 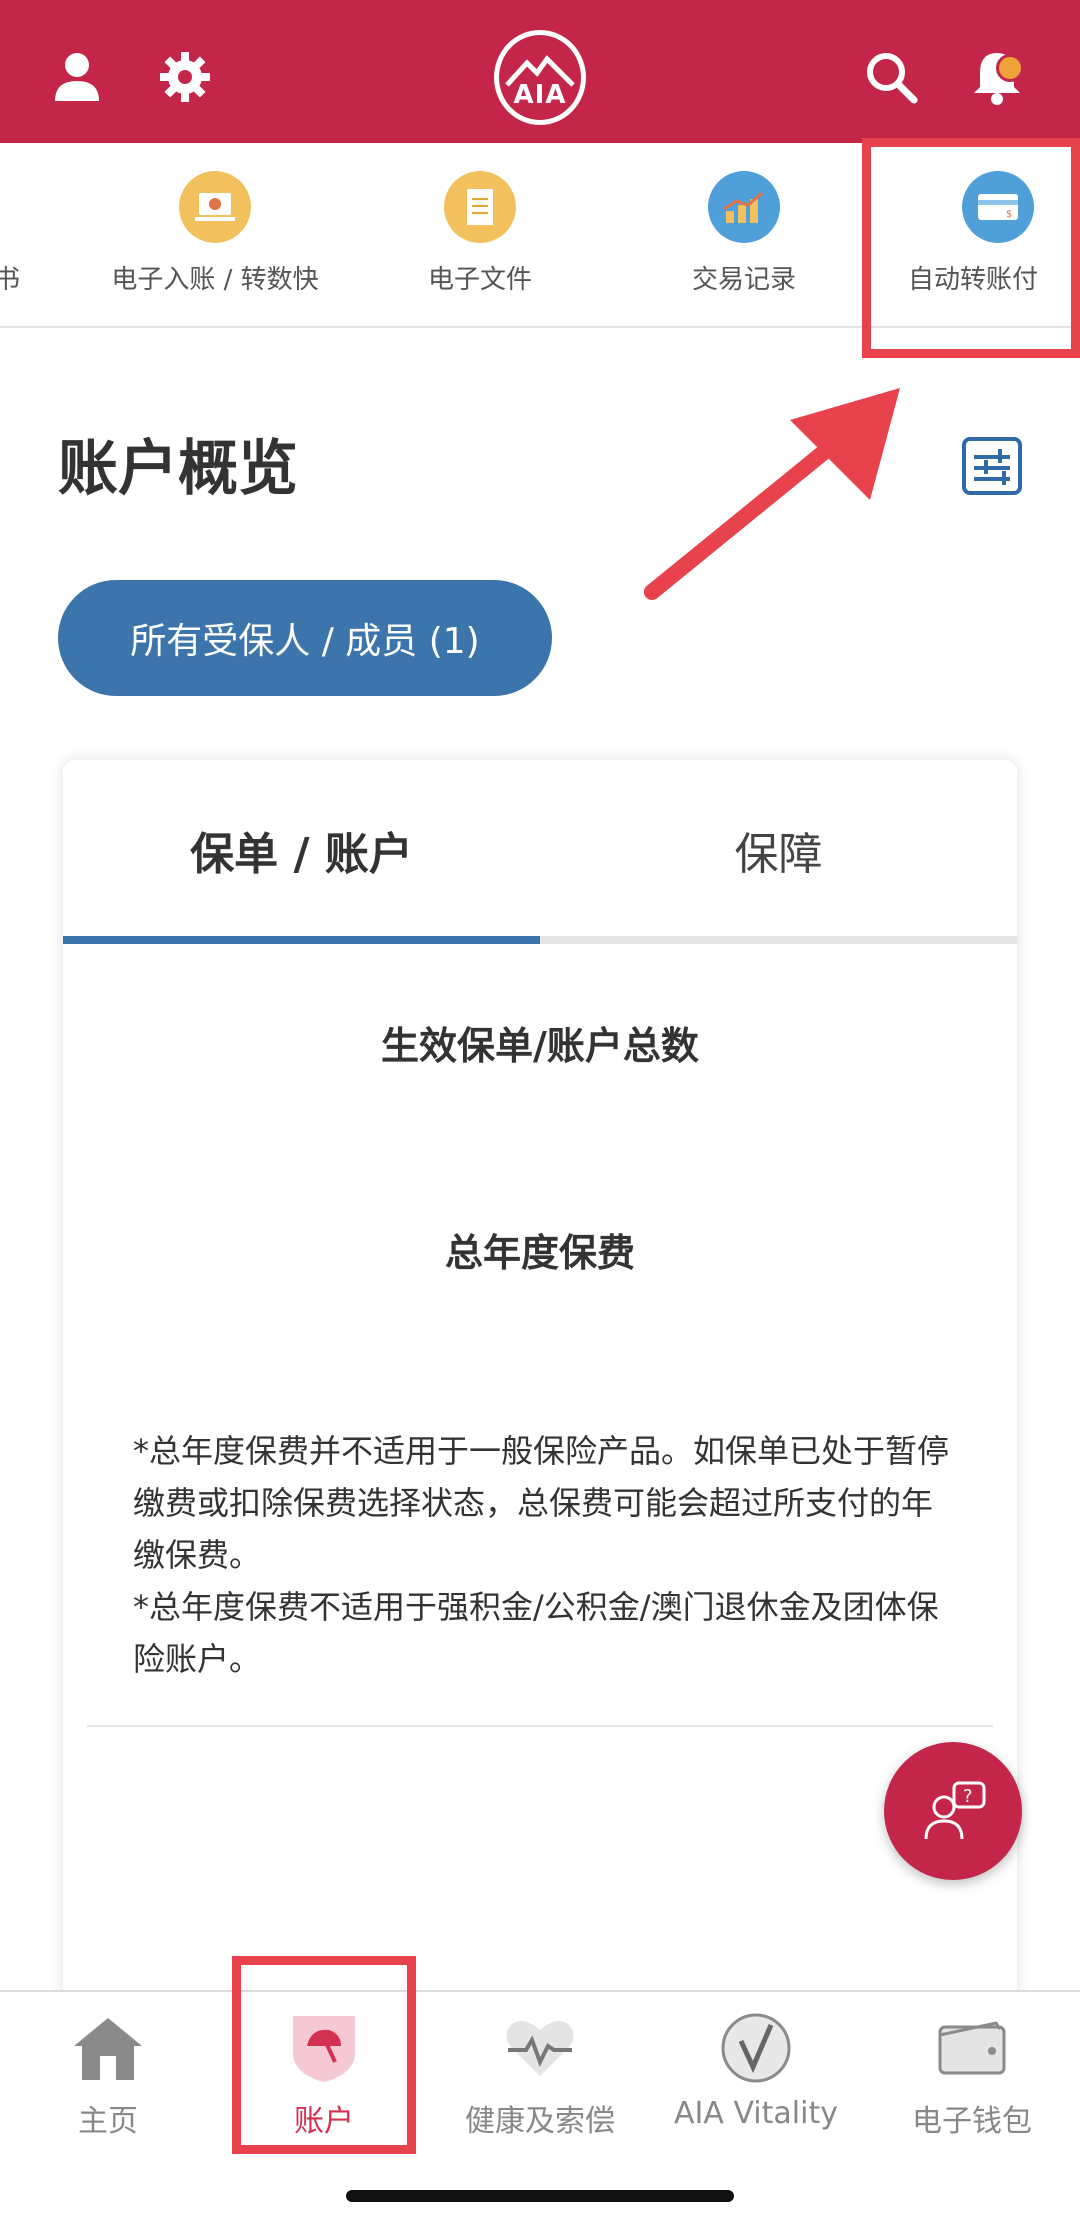 What do you see at coordinates (992, 466) in the screenshot?
I see `settings-sliders-icon` at bounding box center [992, 466].